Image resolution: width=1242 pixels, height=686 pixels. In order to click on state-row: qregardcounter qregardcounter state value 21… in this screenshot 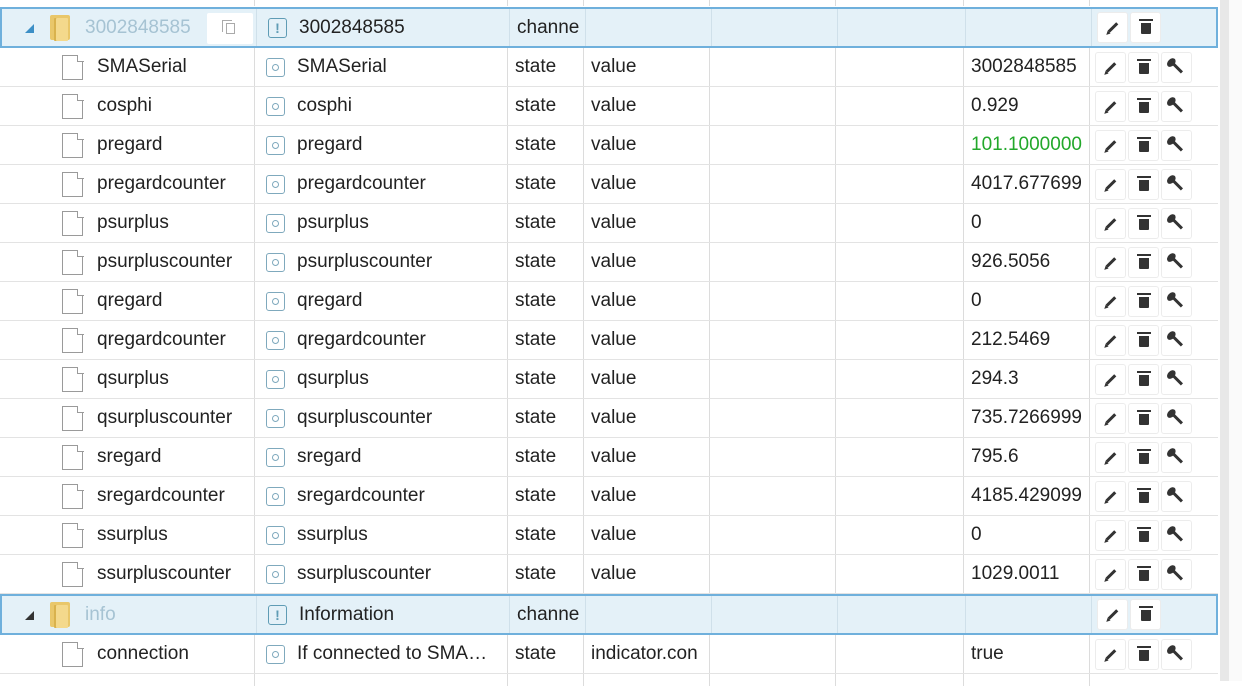, I will do `click(609, 340)`.